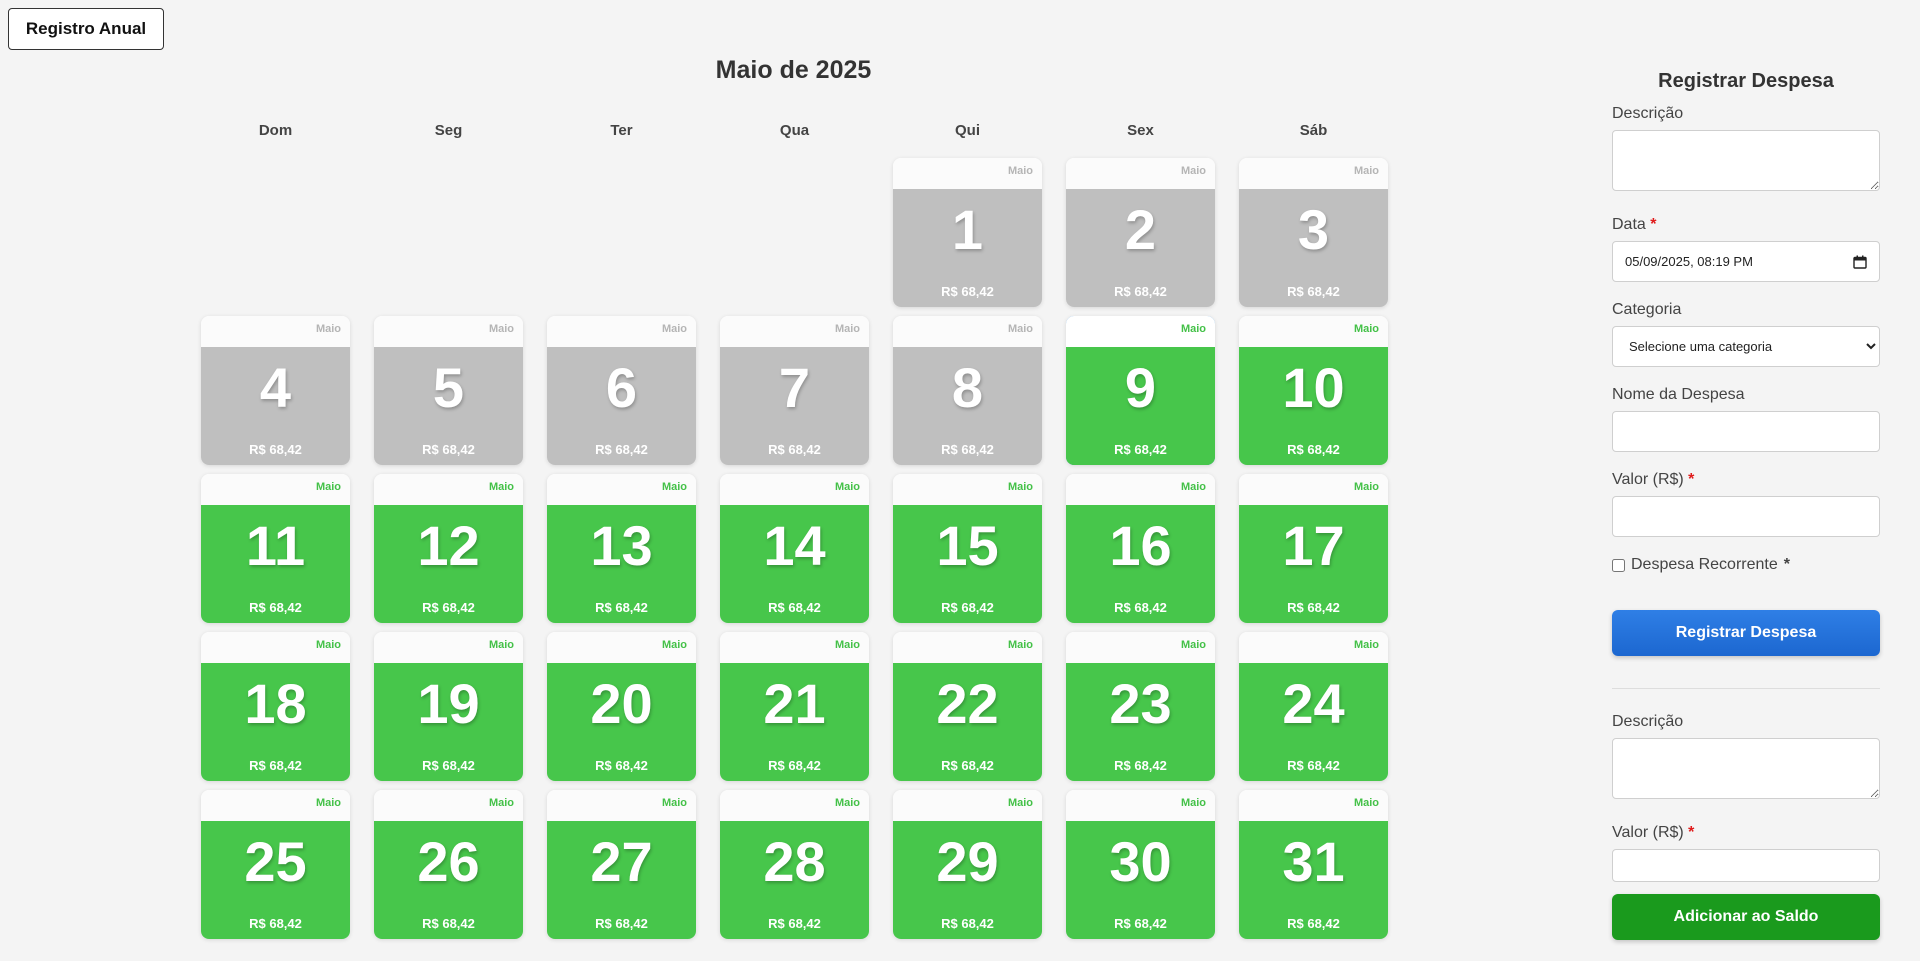 The height and width of the screenshot is (961, 1920). I want to click on day-cell-8: Maio 8 R$ 68,42, so click(967, 390).